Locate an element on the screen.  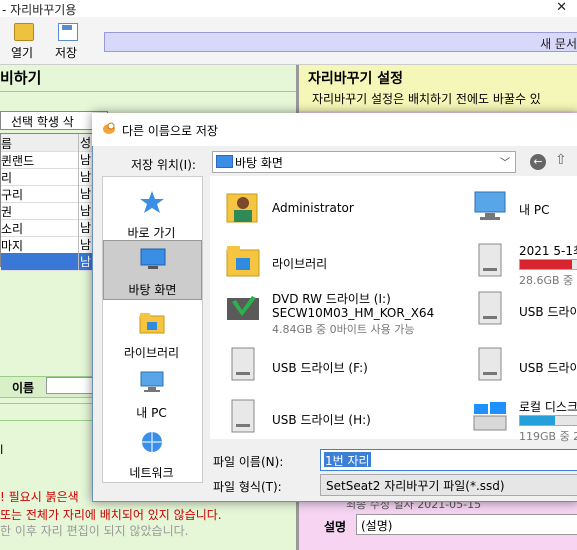
file-name: 로컬 디스크 is located at coordinates (548, 407).